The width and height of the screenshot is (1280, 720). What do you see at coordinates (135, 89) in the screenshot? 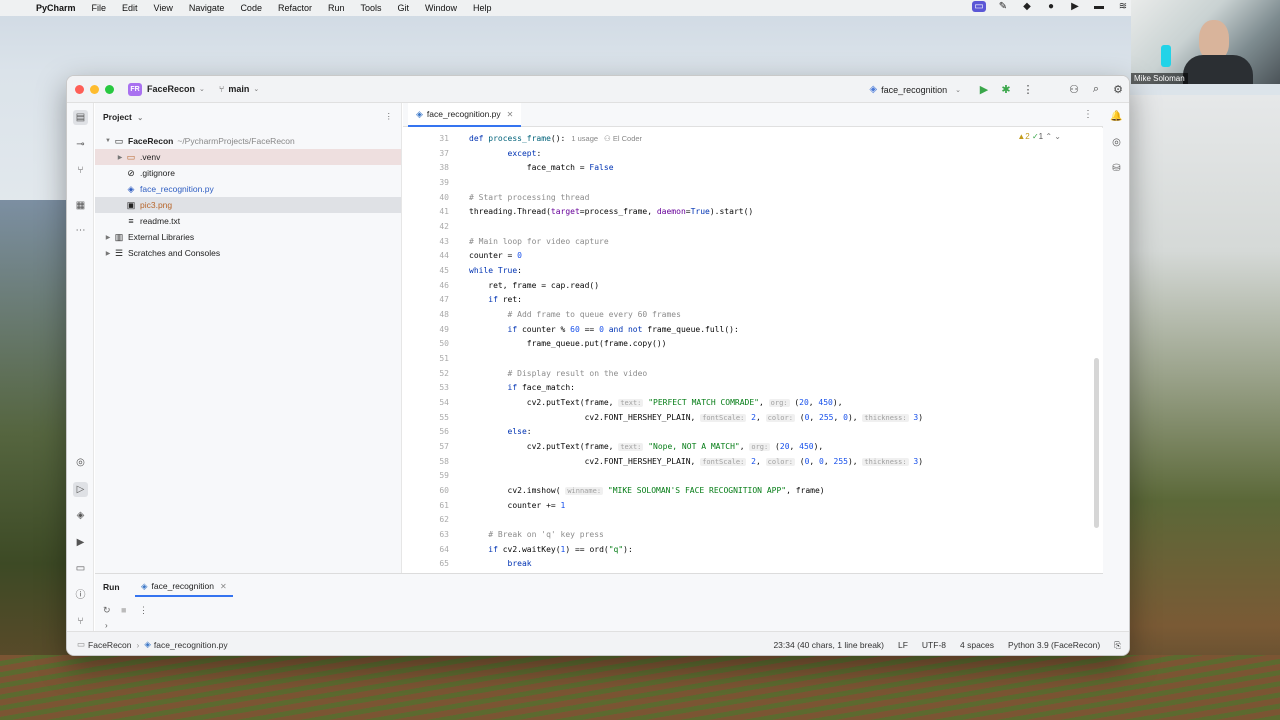
I see `project-badge: FR` at bounding box center [135, 89].